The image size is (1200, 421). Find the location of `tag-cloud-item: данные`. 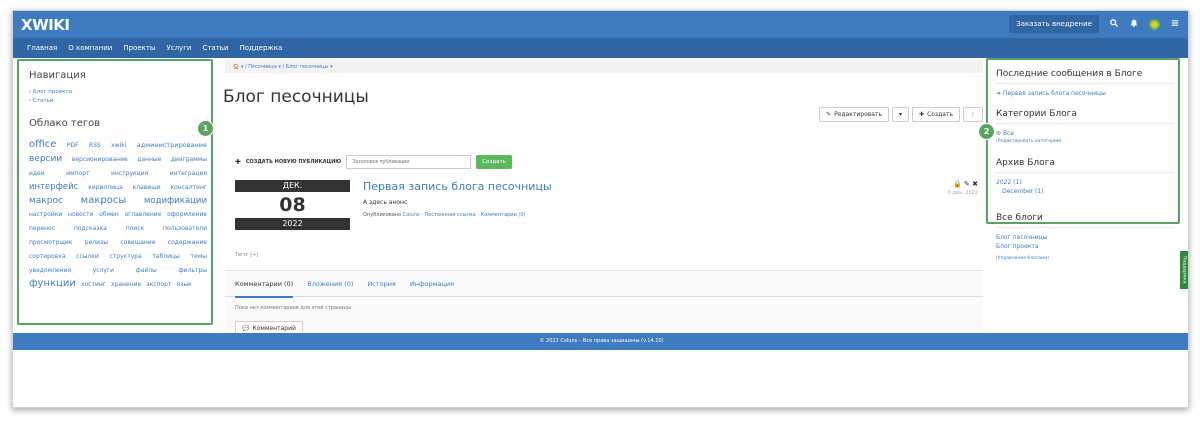

tag-cloud-item: данные is located at coordinates (149, 159).